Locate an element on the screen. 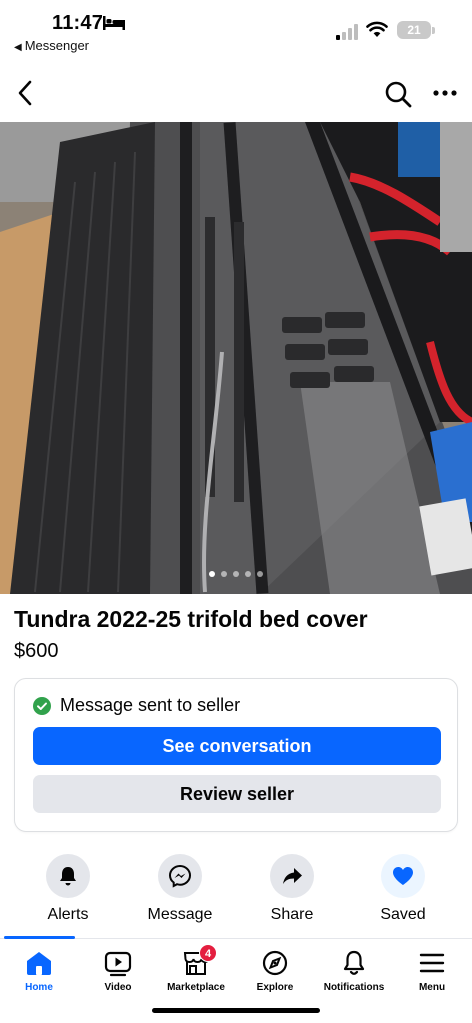 The width and height of the screenshot is (472, 1023). message-sent-row: Message sent to seller is located at coordinates (136, 705).